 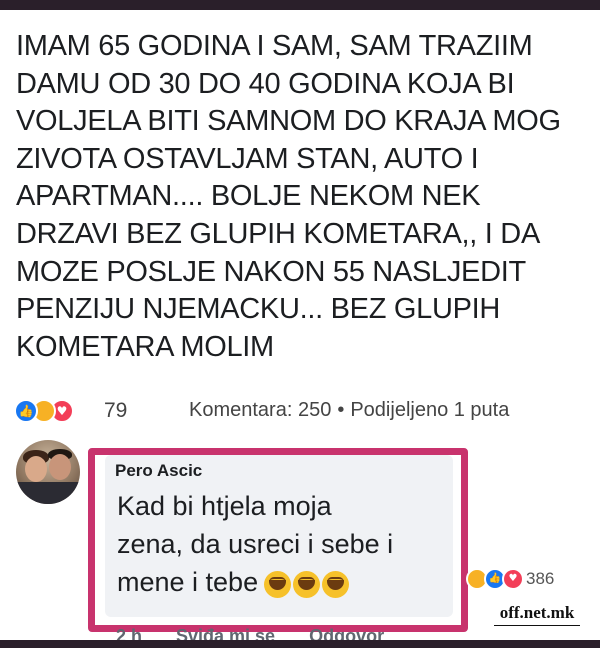 I want to click on comments-count-link: Komentara: 250, so click(x=260, y=410).